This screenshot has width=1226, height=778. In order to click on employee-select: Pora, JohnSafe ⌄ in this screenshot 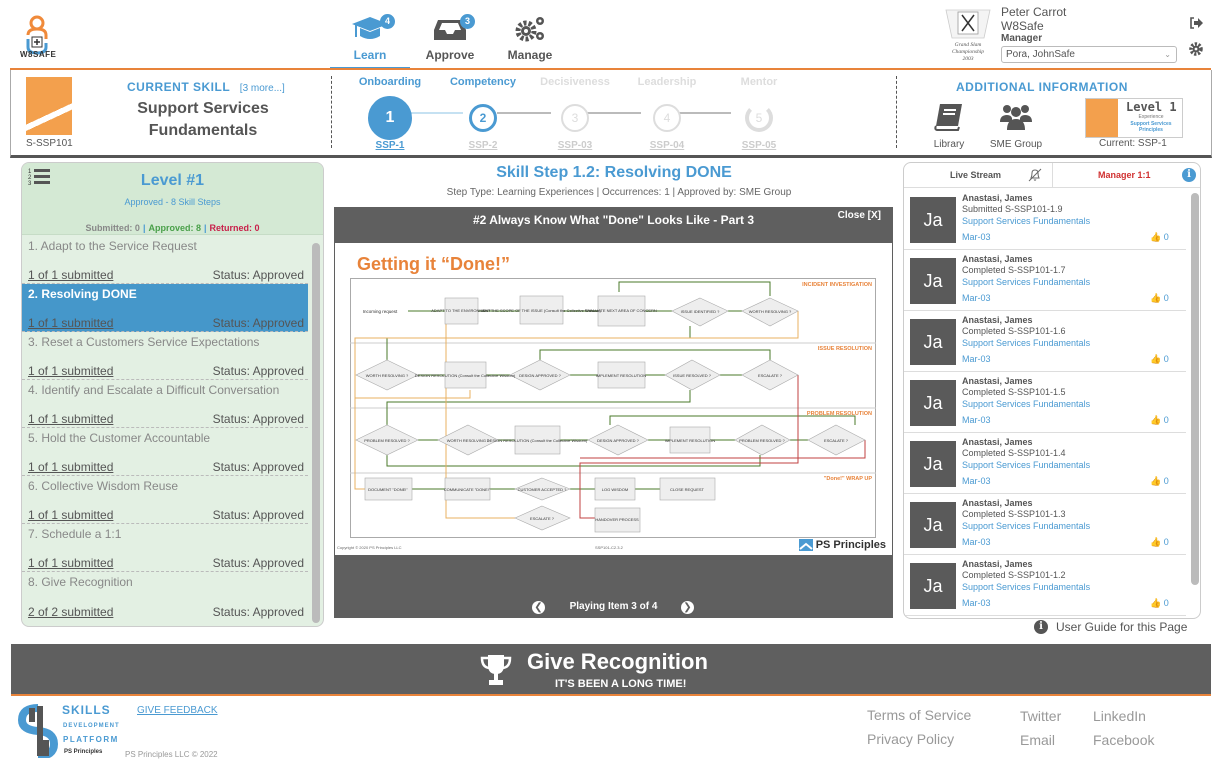, I will do `click(1089, 54)`.